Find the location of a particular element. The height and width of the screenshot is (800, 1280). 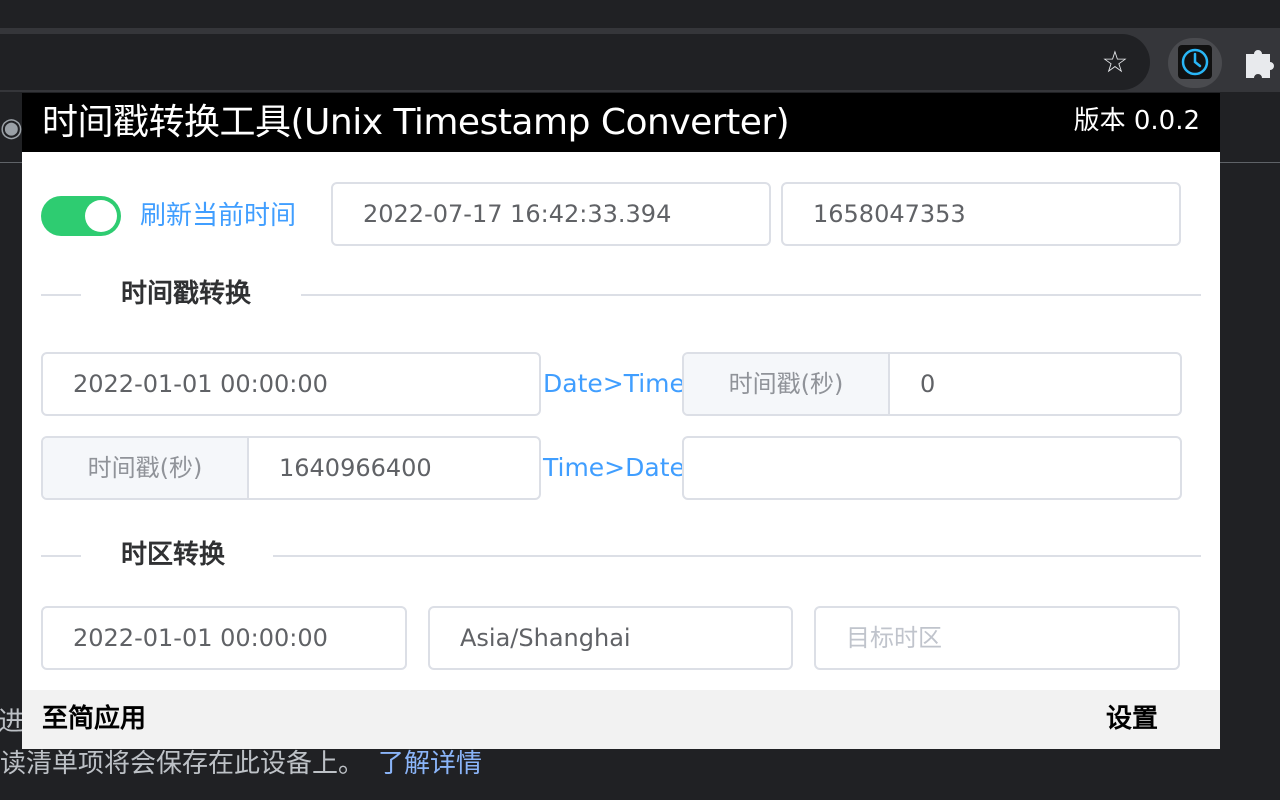

timestamp-result-field: 0 is located at coordinates (927, 384).